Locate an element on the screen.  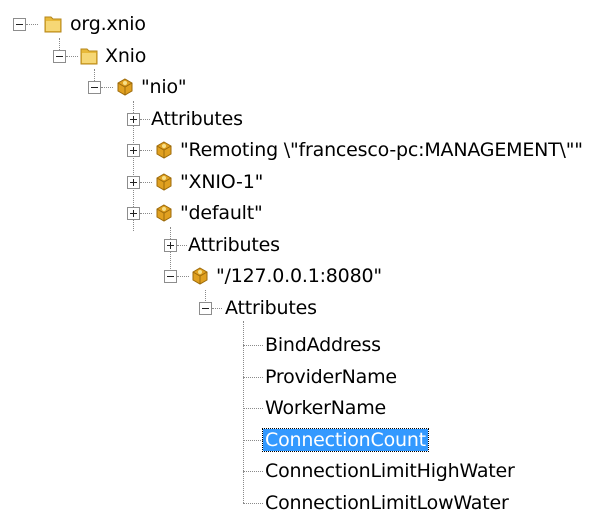
tree-node-nio: "nio" is located at coordinates (110, 87).